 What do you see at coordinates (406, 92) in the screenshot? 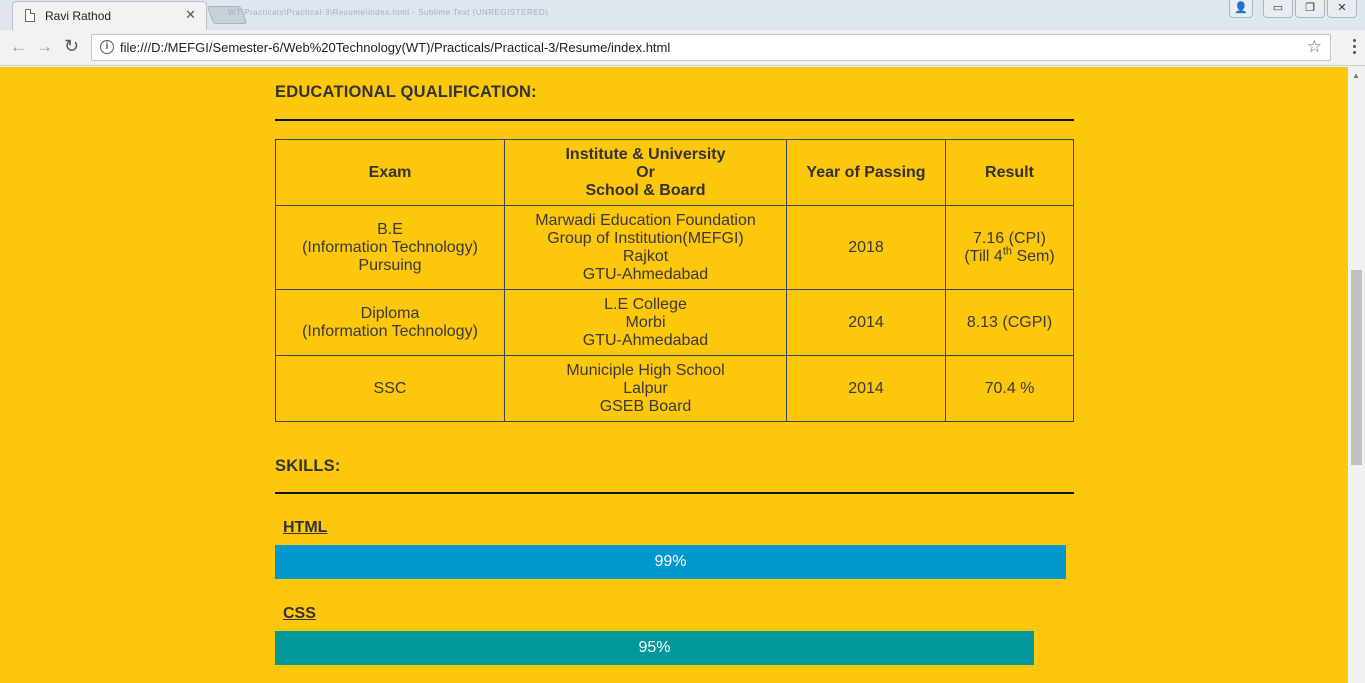
I see `education-heading: EDUCATIONAL QUALIFICATION:` at bounding box center [406, 92].